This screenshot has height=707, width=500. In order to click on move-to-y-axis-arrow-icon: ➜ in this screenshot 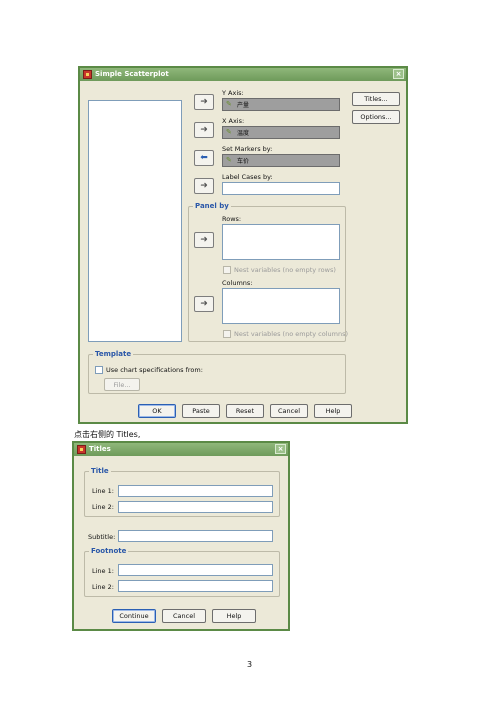, I will do `click(204, 102)`.